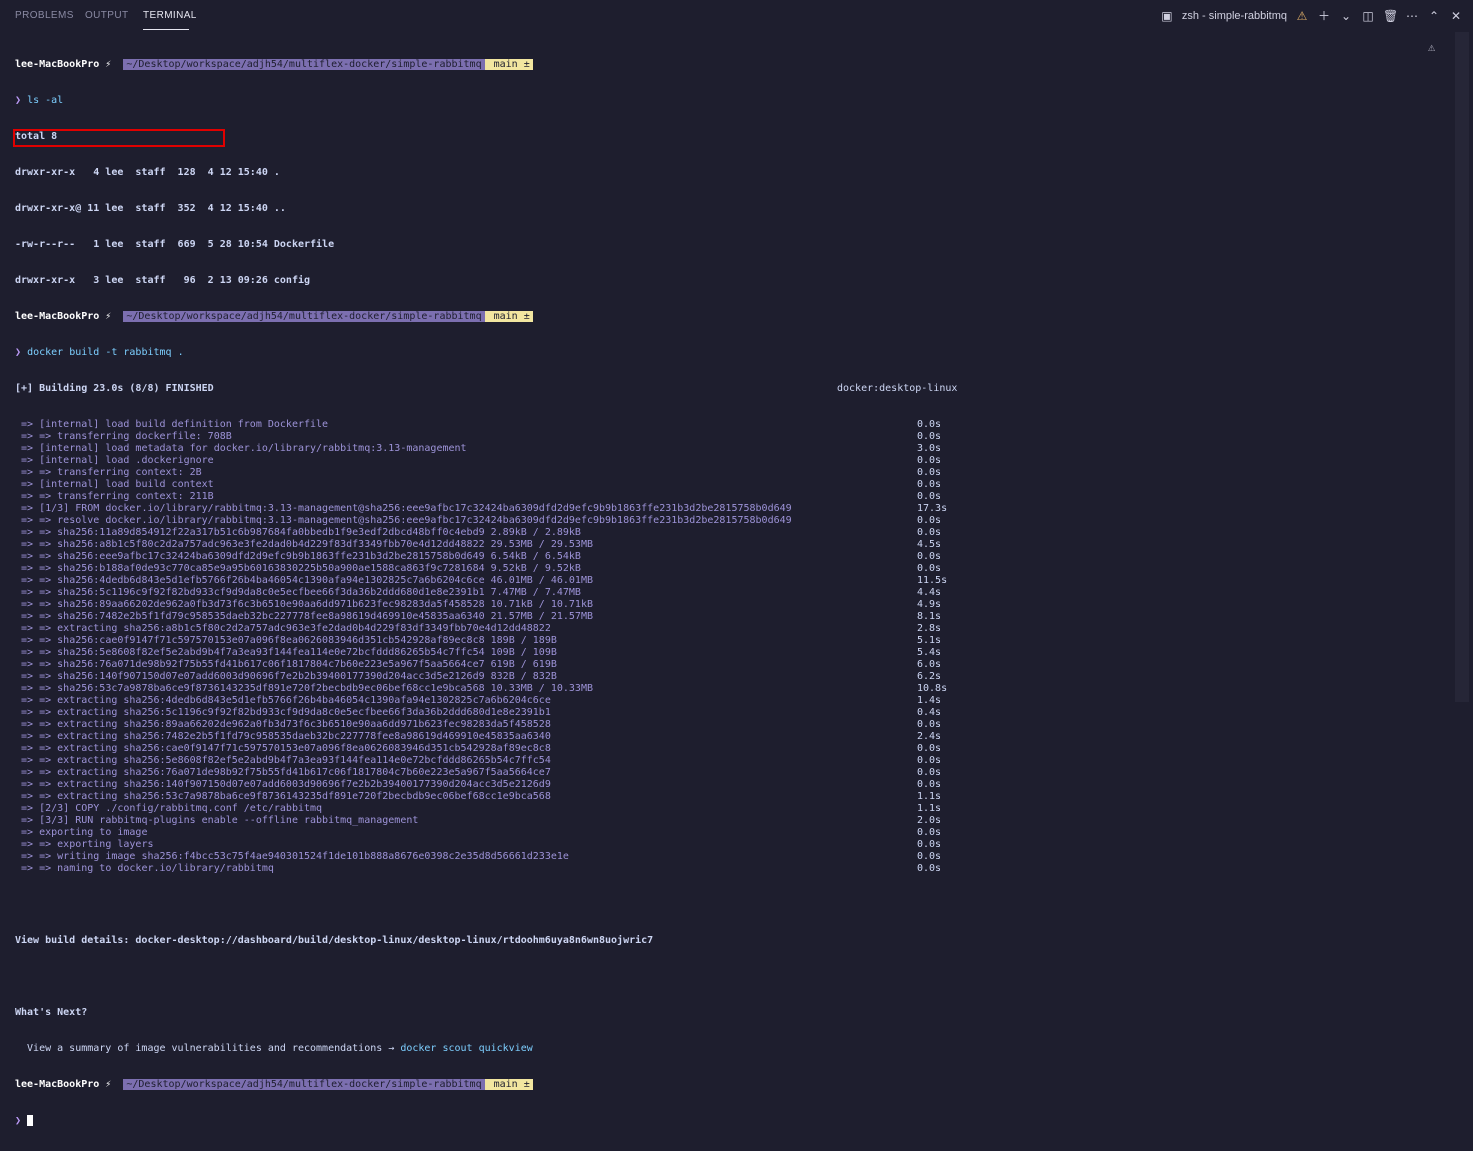  Describe the element at coordinates (1456, 16) in the screenshot. I see `close-icon: ✕` at that location.